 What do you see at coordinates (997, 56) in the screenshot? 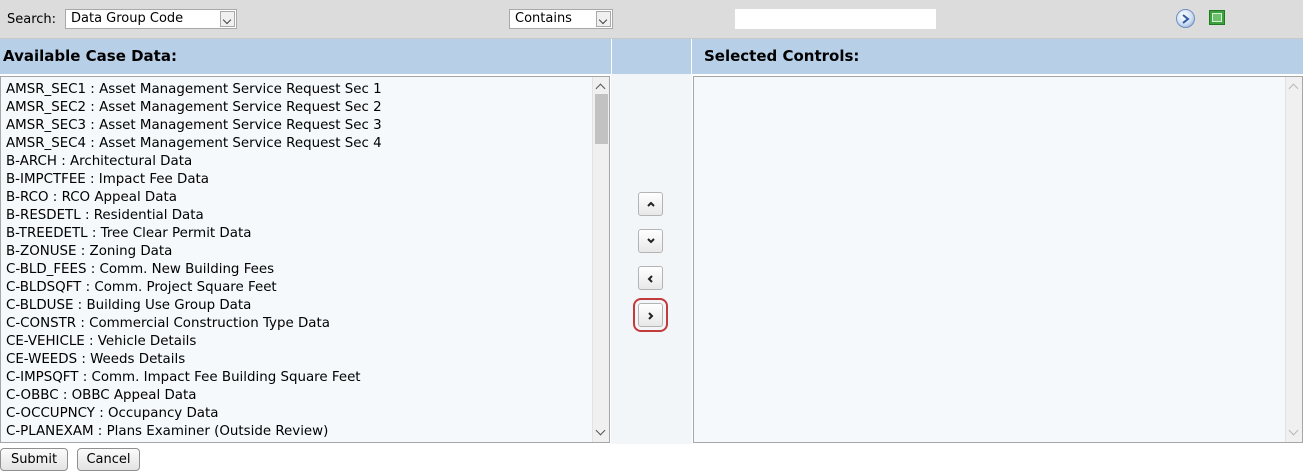
I see `selected-header: Selected Controls:` at bounding box center [997, 56].